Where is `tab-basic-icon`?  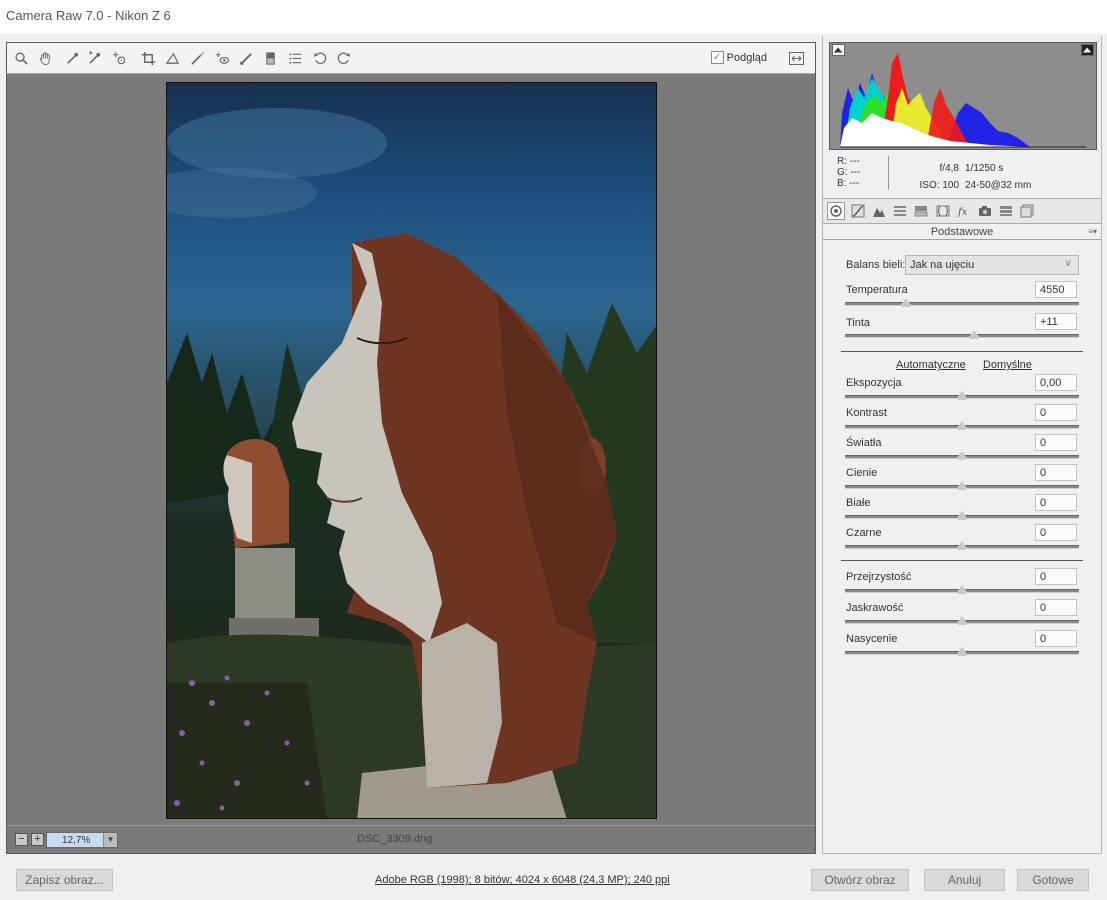
tab-basic-icon is located at coordinates (836, 211).